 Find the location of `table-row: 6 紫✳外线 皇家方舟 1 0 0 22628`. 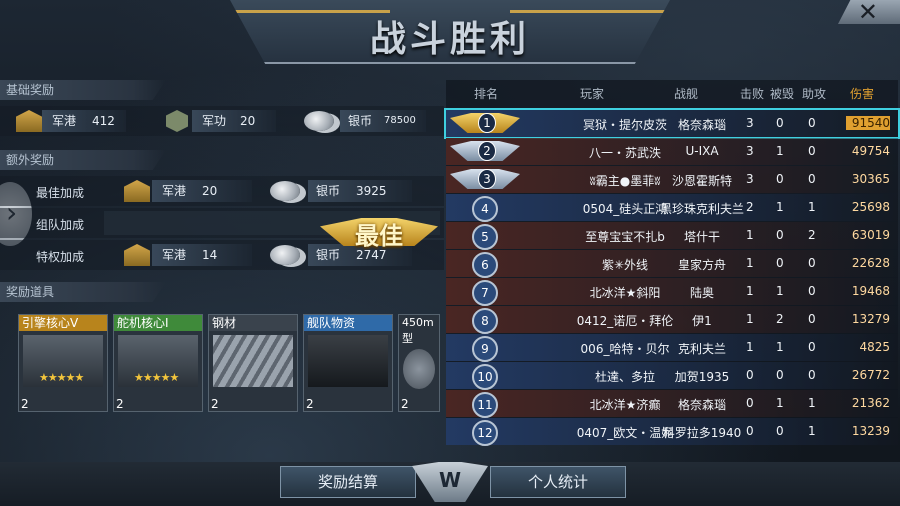

table-row: 6 紫✳外线 皇家方舟 1 0 0 22628 is located at coordinates (672, 264).